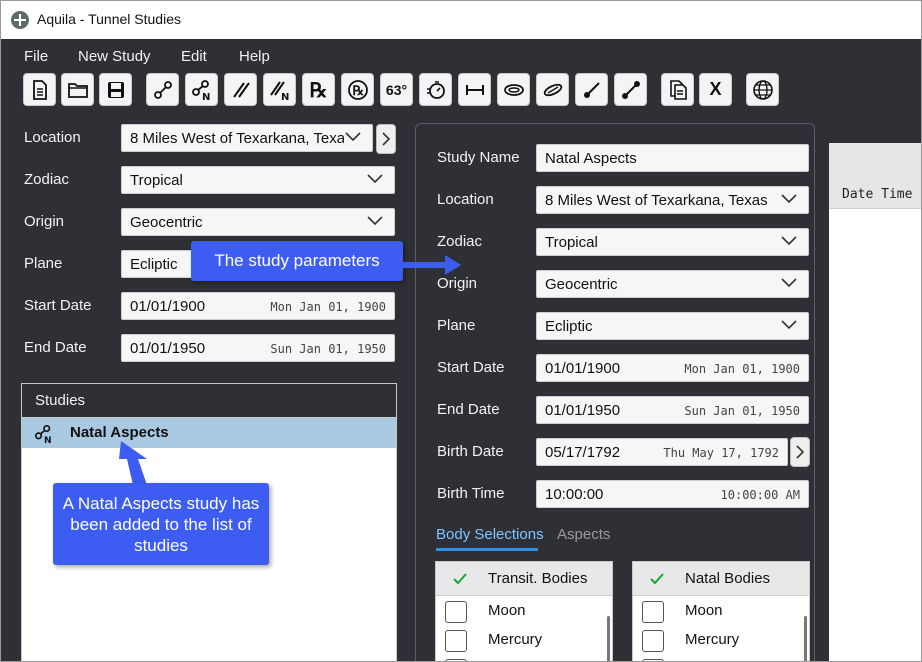  I want to click on birth-time-input: 10:00:00 10:00:00 AM, so click(672, 494).